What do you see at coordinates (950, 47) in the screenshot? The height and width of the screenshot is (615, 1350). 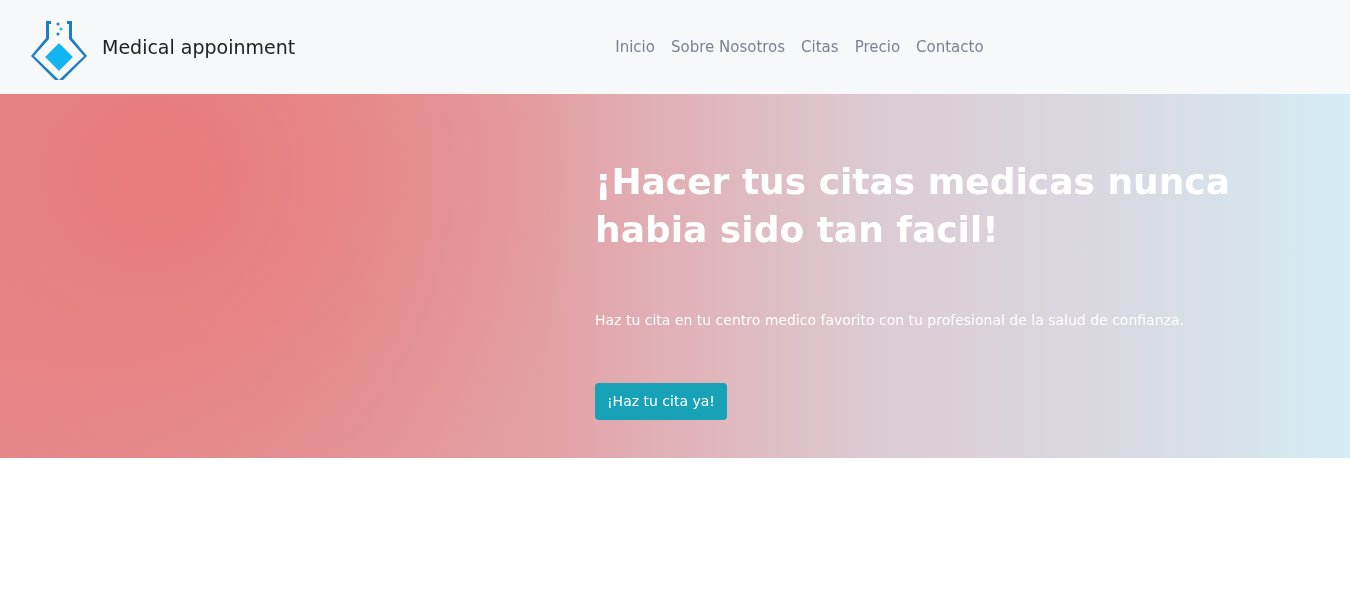 I see `nav-link: Contacto` at bounding box center [950, 47].